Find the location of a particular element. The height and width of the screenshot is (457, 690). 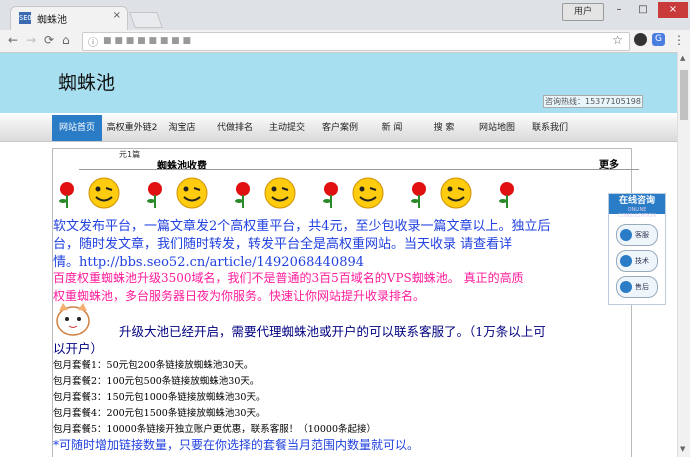

package-3: 包月套餐3：150元包1000条链接放蜘蛛池30天。 is located at coordinates (159, 397).